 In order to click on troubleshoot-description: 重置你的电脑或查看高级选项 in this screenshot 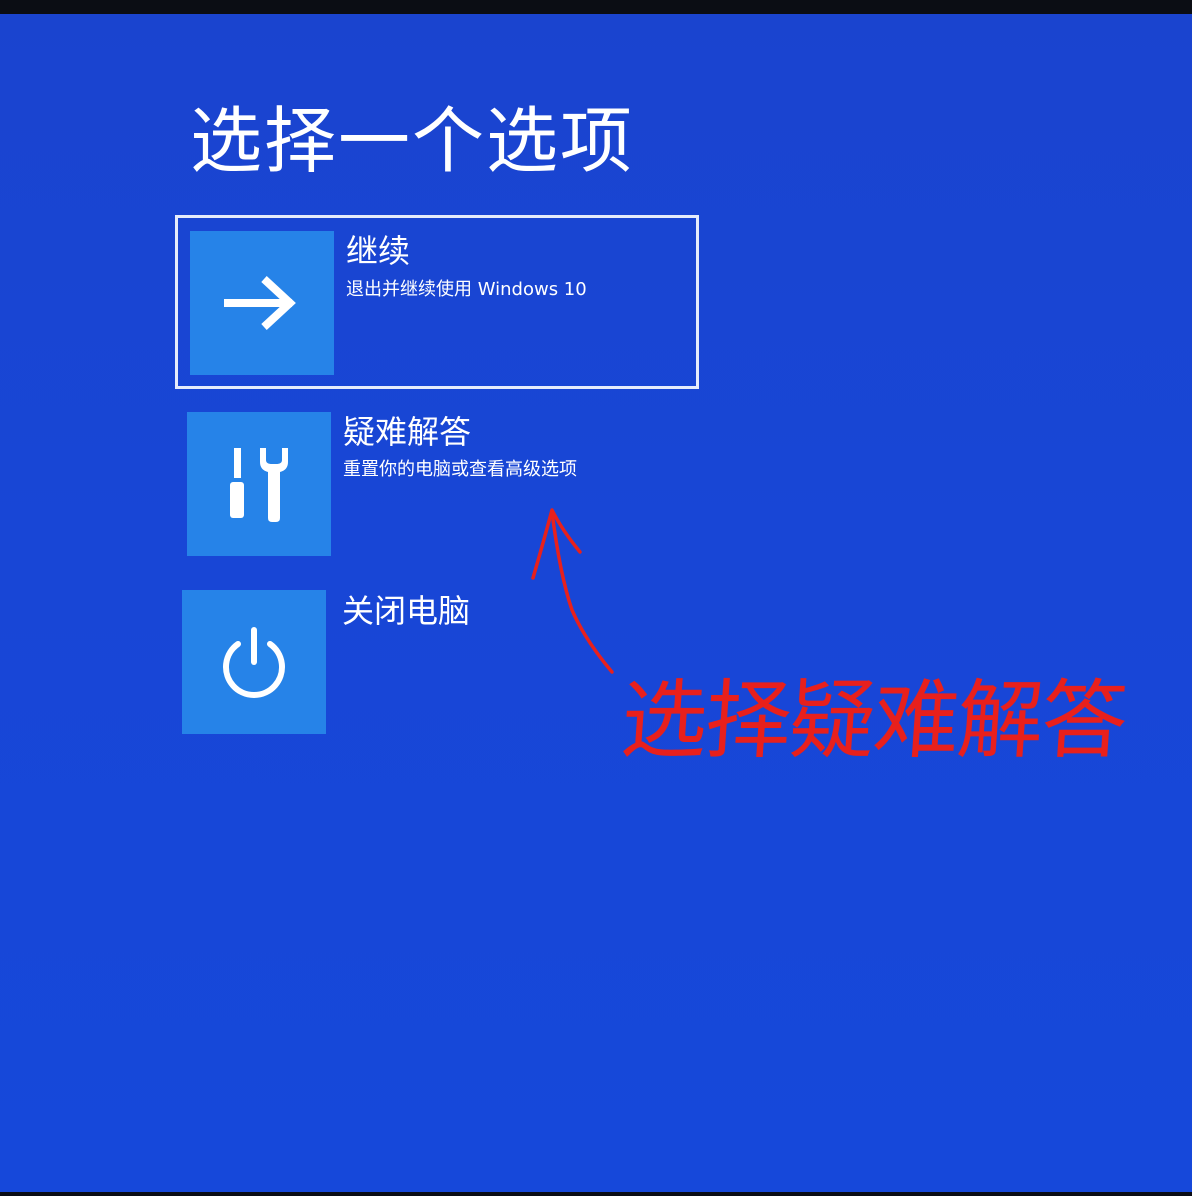, I will do `click(460, 469)`.